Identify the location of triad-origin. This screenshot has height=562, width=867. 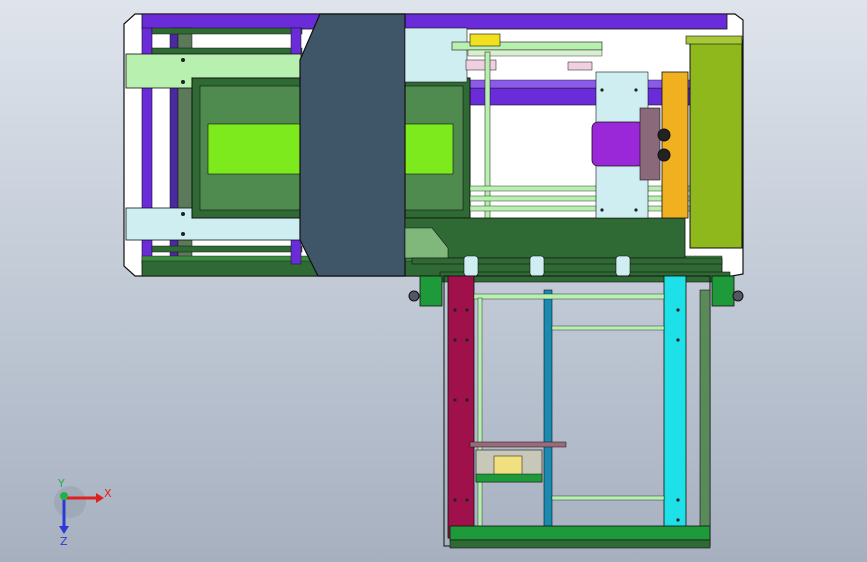
(70, 502).